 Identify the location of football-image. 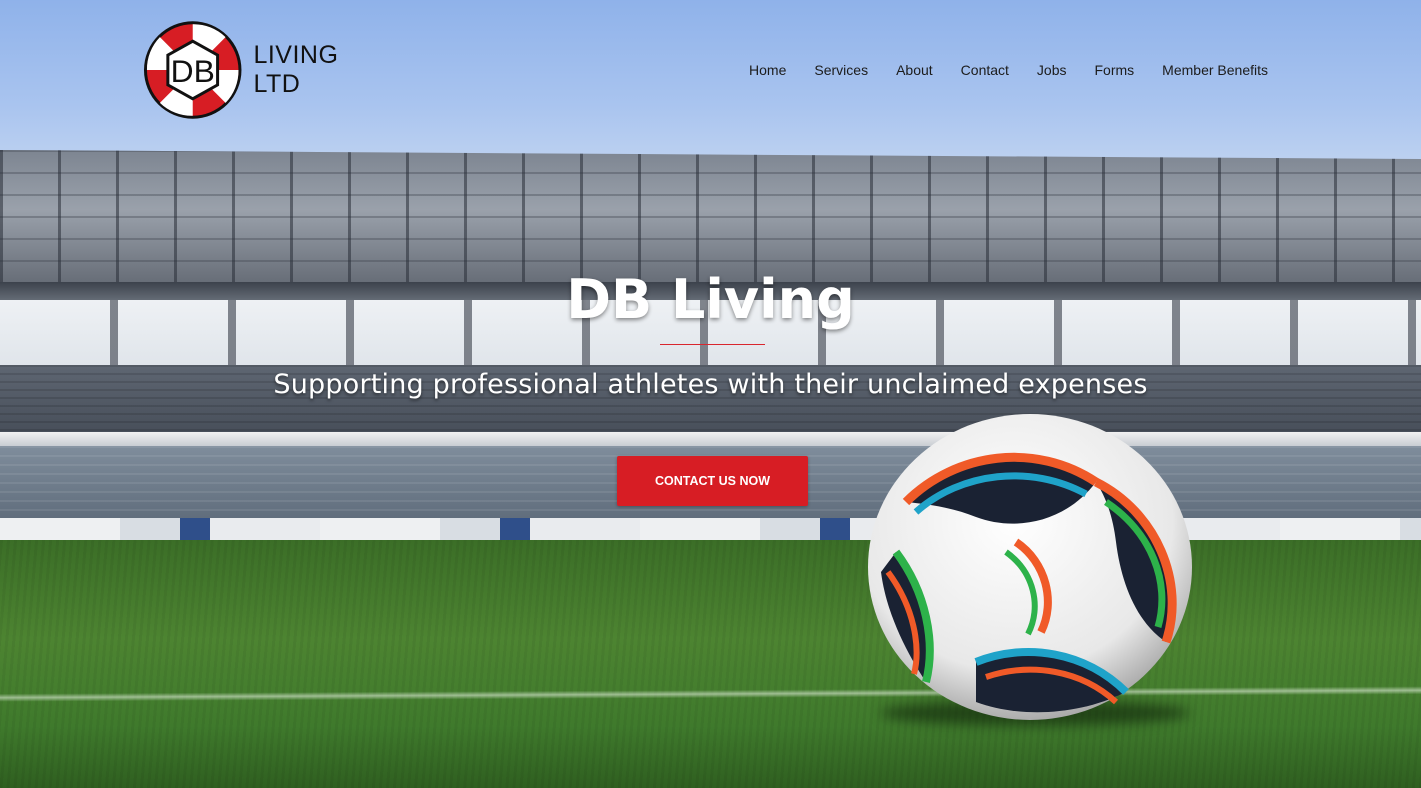
(1030, 567).